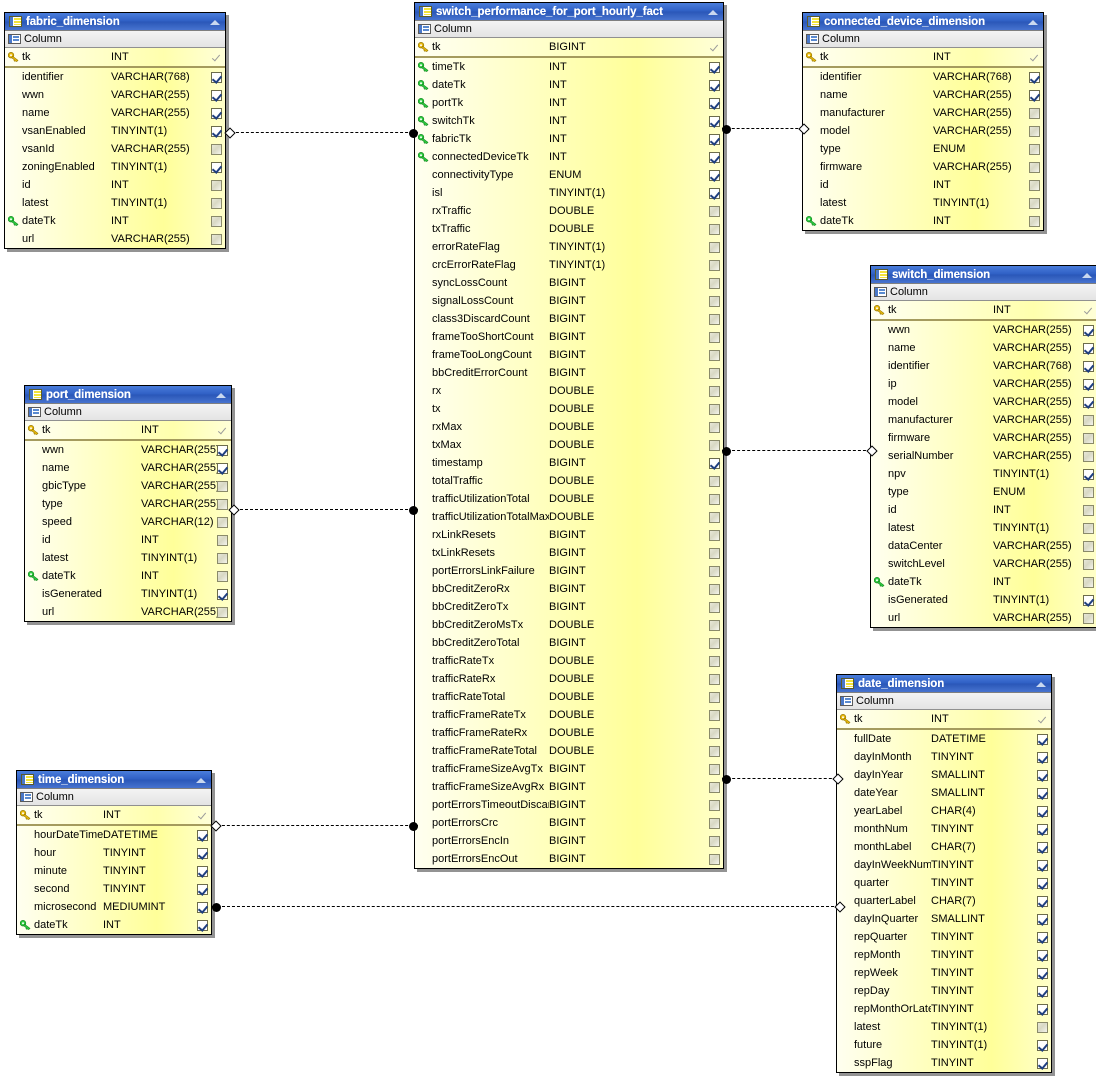  I want to click on table-row: signalLossCount BIGINT, so click(569, 301).